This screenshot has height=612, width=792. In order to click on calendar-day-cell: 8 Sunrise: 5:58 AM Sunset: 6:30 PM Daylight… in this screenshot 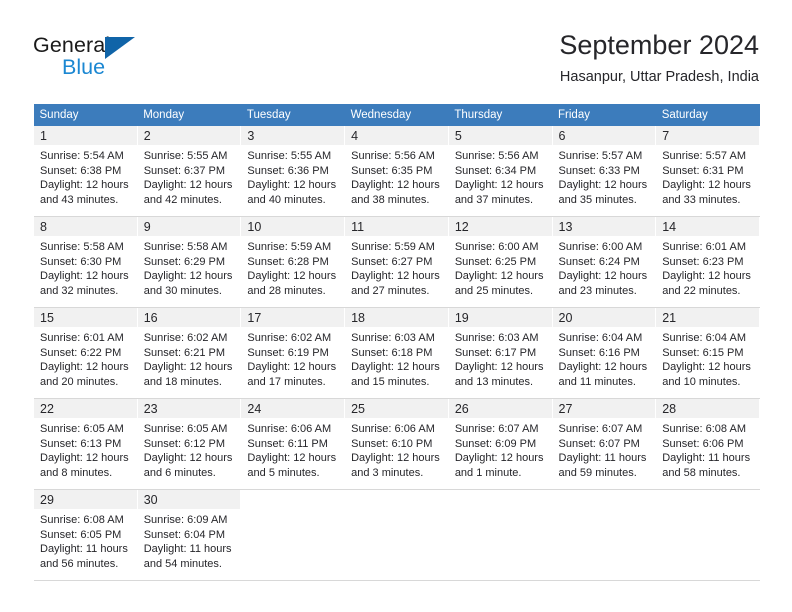, I will do `click(85, 262)`.